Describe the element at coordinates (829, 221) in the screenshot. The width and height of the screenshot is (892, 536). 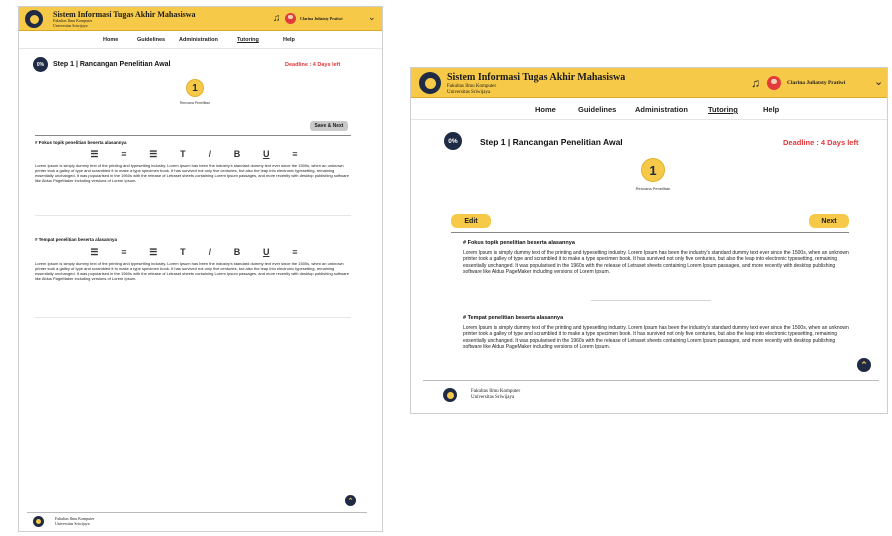
I see `next-button: Next` at that location.